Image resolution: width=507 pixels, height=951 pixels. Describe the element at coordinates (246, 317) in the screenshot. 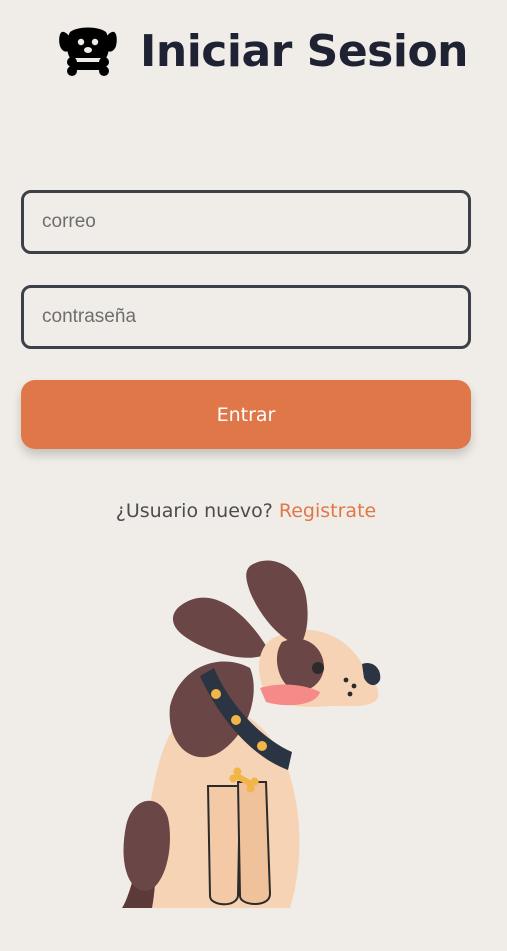

I see `password-input` at that location.